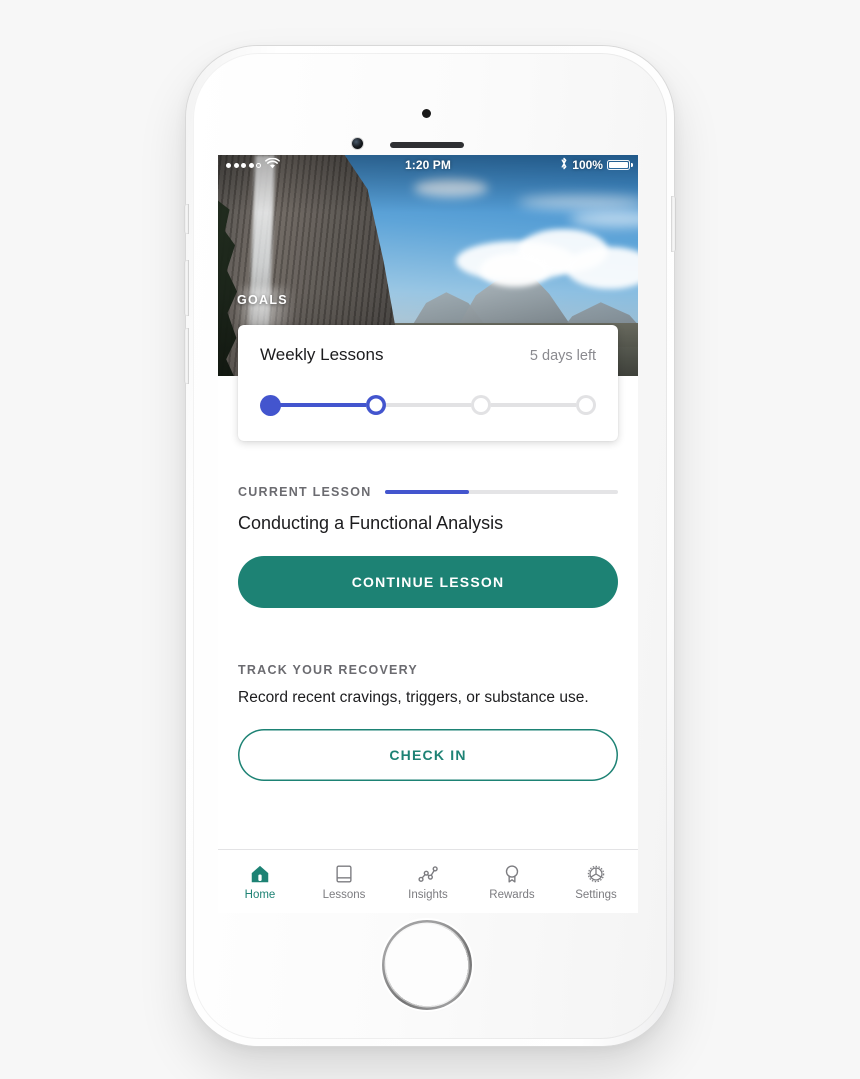 This screenshot has height=1079, width=860. Describe the element at coordinates (427, 145) in the screenshot. I see `earpiece-speaker` at that location.